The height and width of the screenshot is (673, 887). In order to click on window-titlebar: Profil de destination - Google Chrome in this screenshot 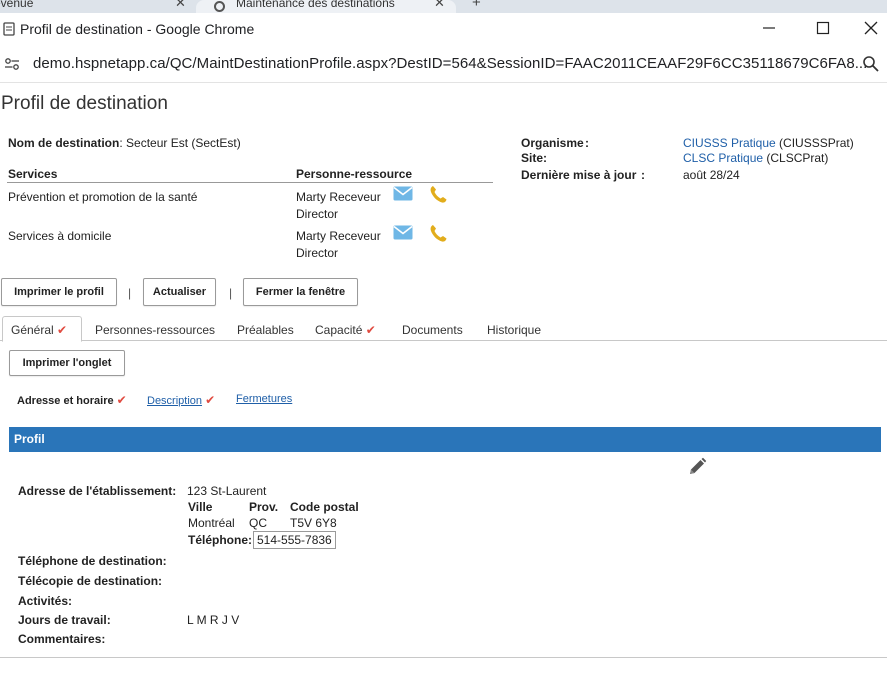, I will do `click(443, 29)`.